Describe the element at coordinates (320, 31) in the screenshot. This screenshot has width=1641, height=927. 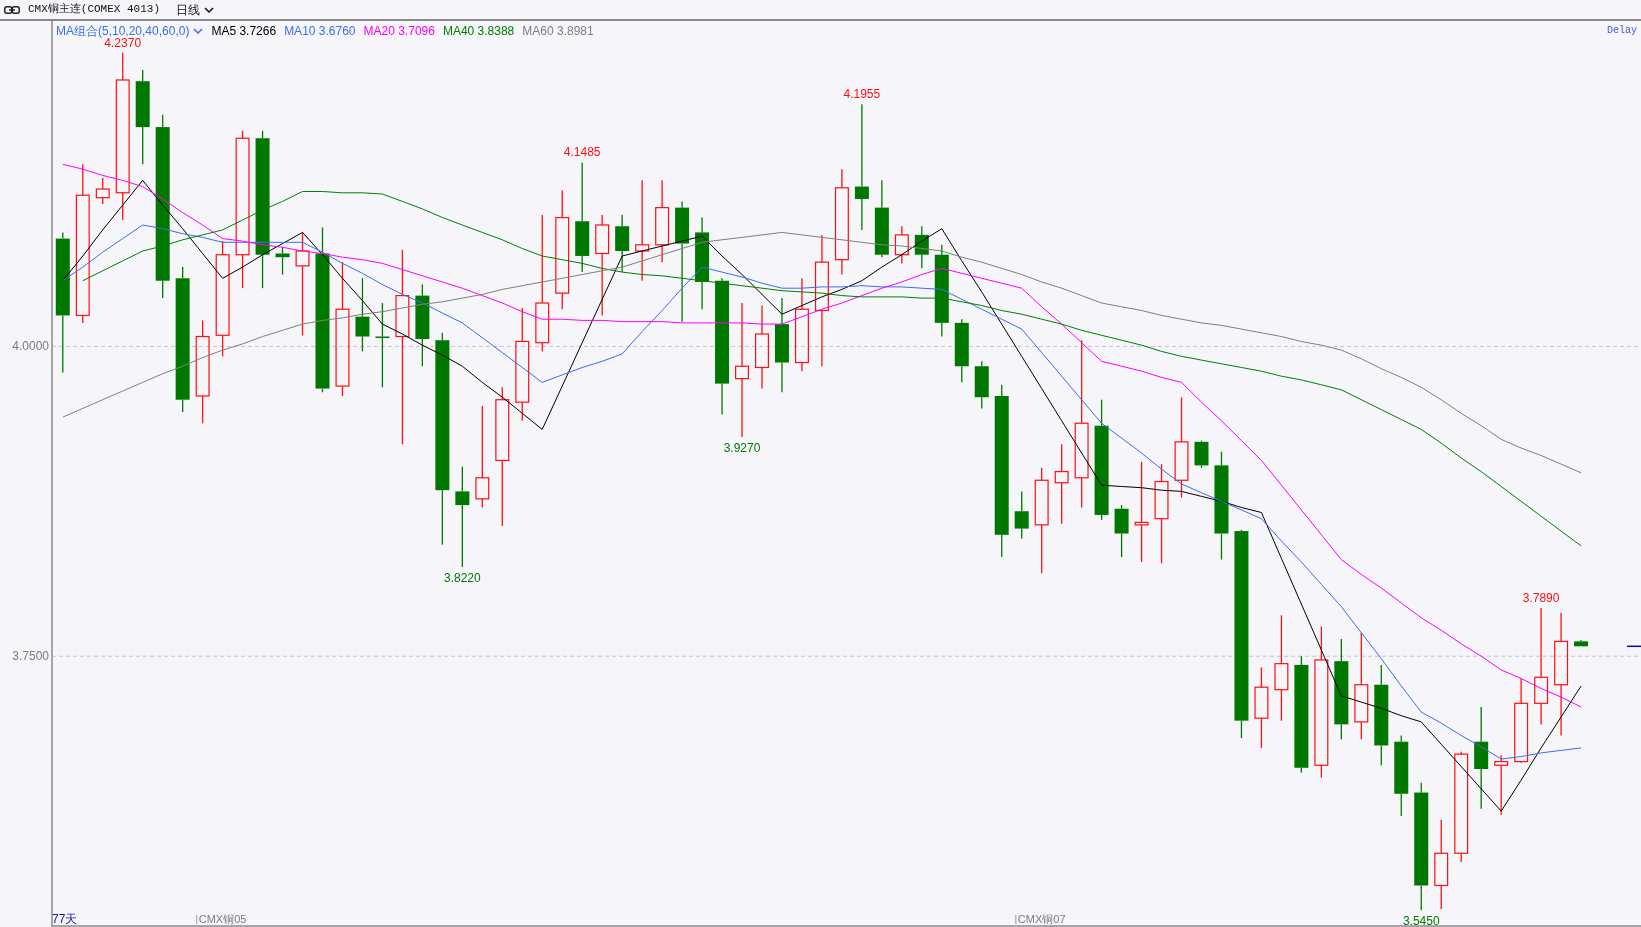
I see `legend-item: MA10 3.6760` at that location.